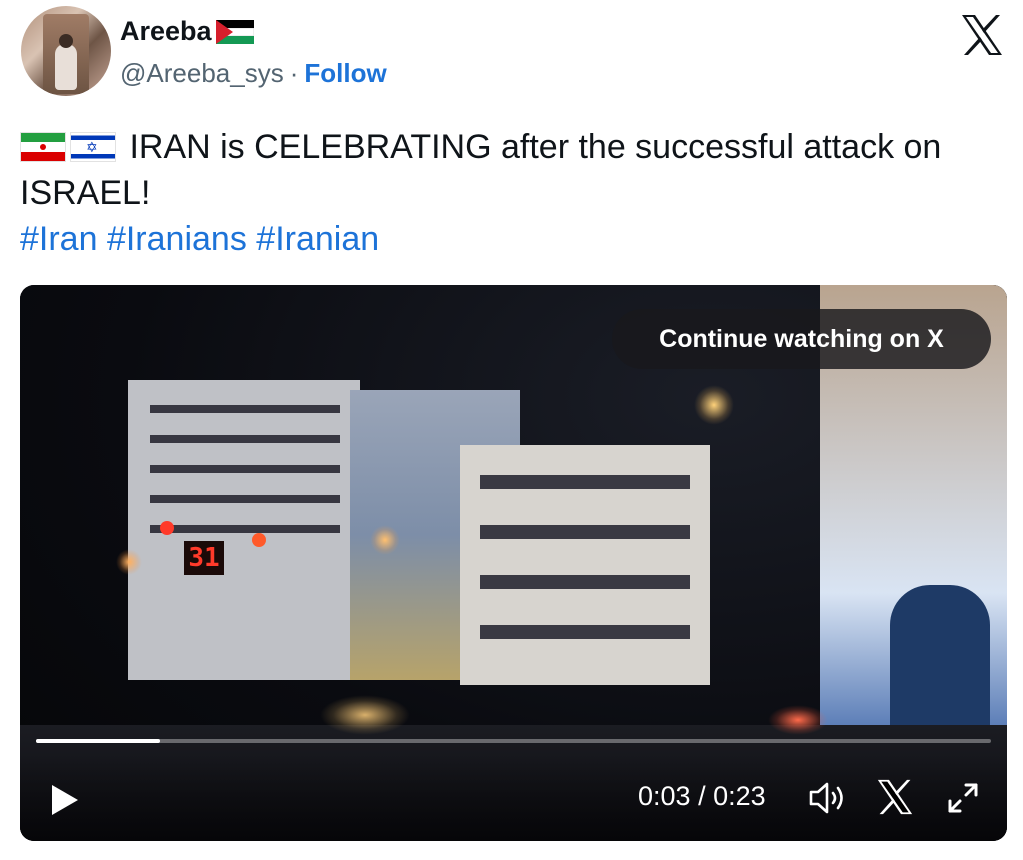  What do you see at coordinates (940, 655) in the screenshot?
I see `building-right-entrance` at bounding box center [940, 655].